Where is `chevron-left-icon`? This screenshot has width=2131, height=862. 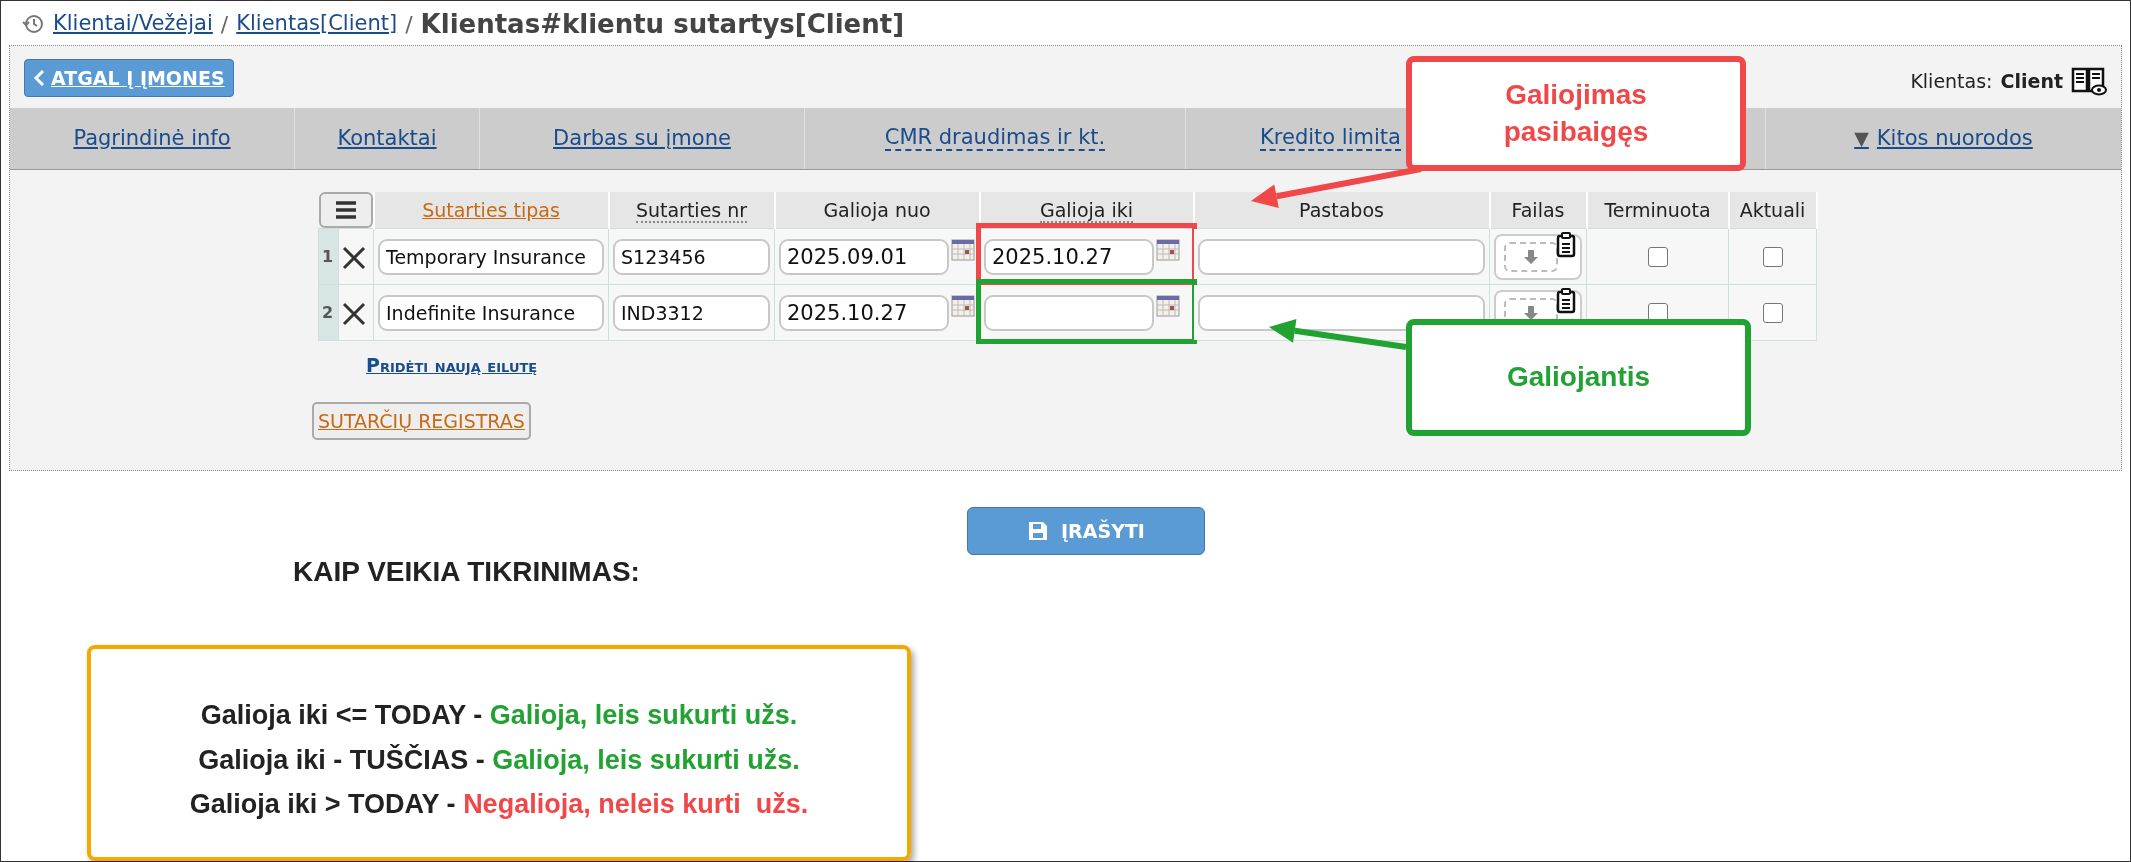
chevron-left-icon is located at coordinates (39, 78).